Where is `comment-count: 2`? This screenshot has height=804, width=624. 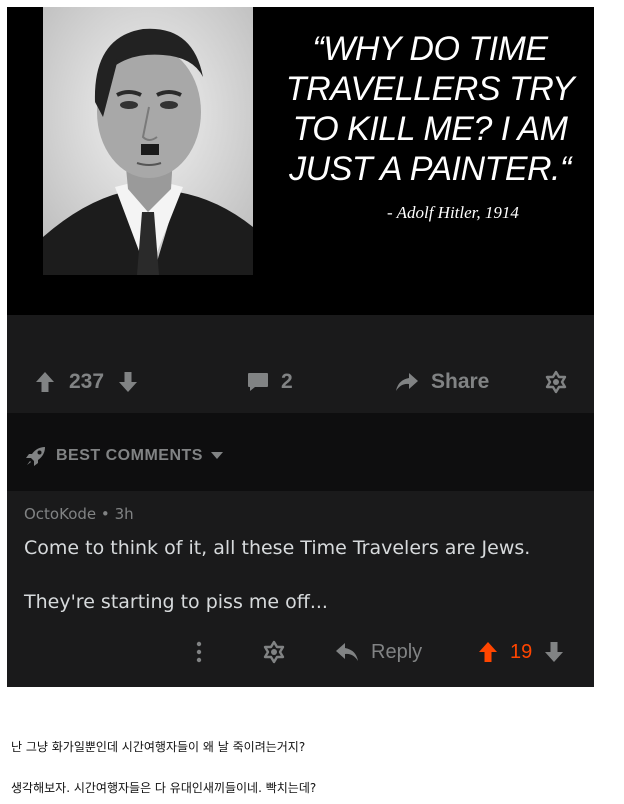 comment-count: 2 is located at coordinates (287, 381).